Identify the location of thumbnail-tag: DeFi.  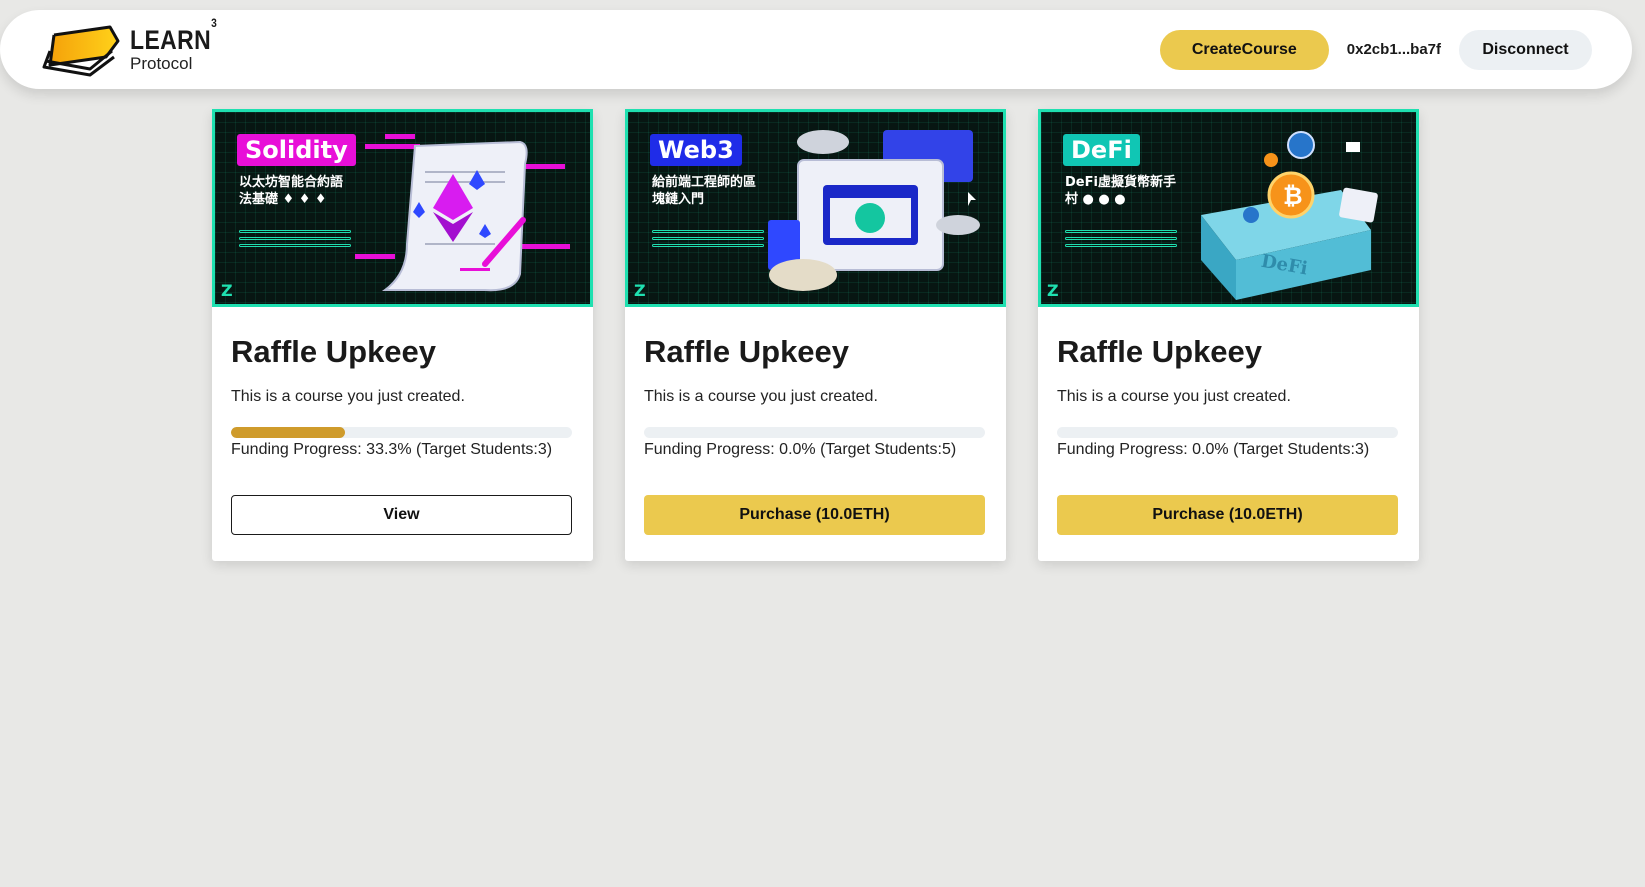
(1101, 150).